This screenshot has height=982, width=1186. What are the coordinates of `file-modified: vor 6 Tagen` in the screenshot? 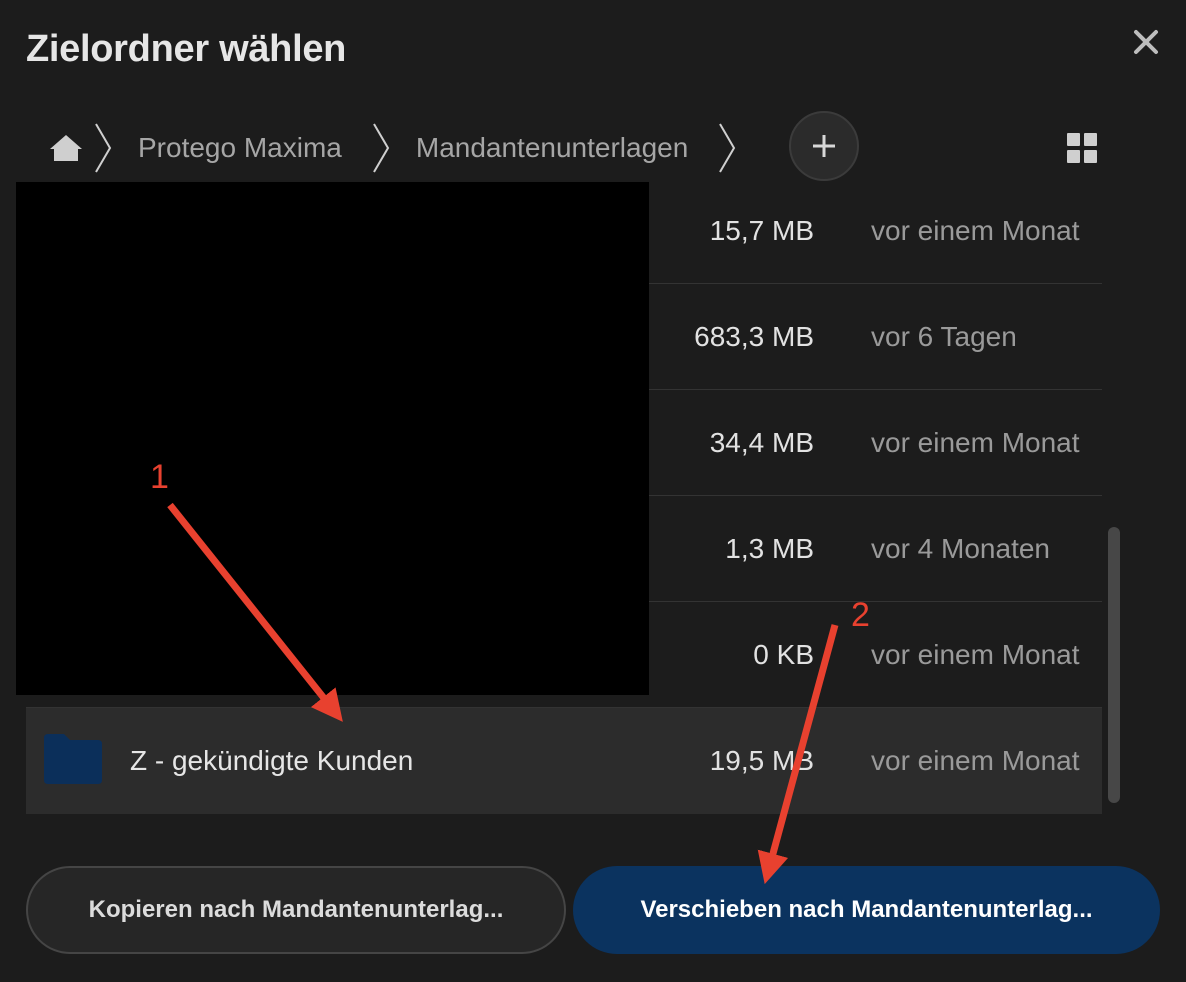 It's located at (944, 336).